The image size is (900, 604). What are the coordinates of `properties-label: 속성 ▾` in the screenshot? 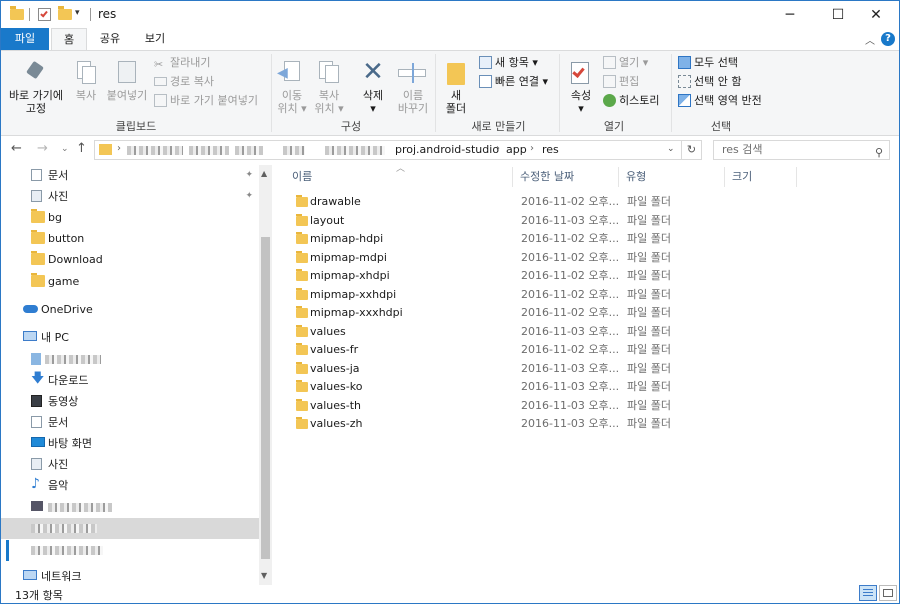 It's located at (581, 102).